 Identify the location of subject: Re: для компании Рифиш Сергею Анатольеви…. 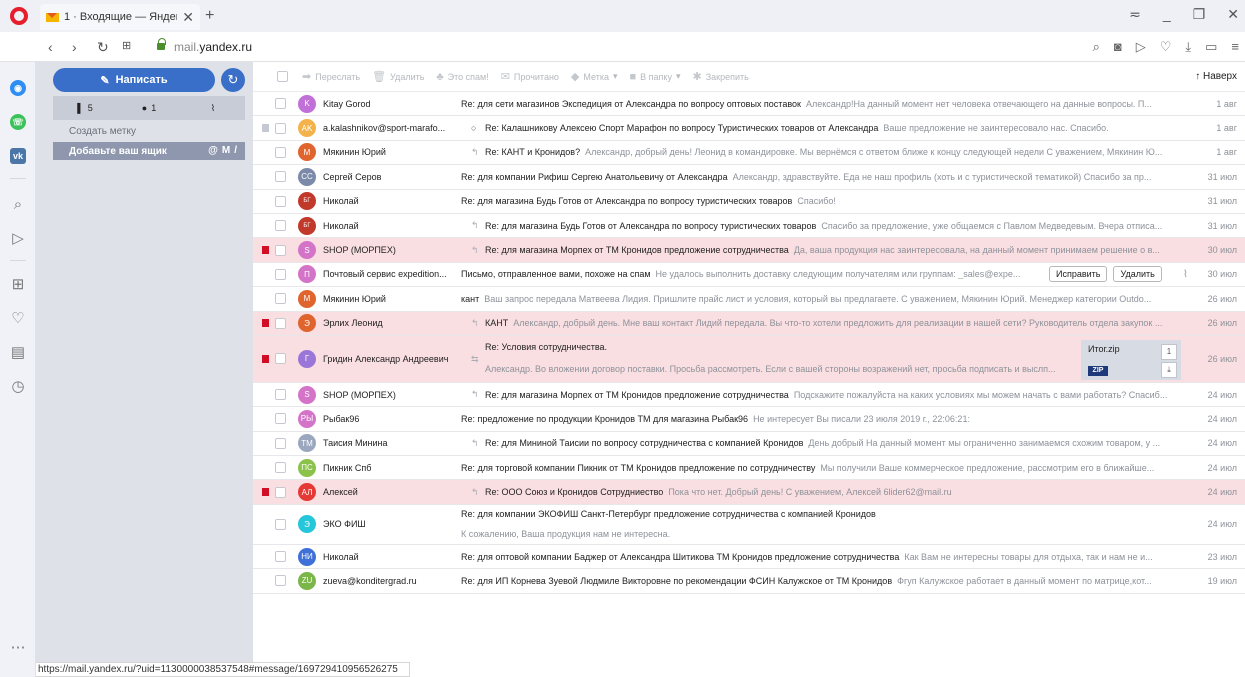
(594, 176).